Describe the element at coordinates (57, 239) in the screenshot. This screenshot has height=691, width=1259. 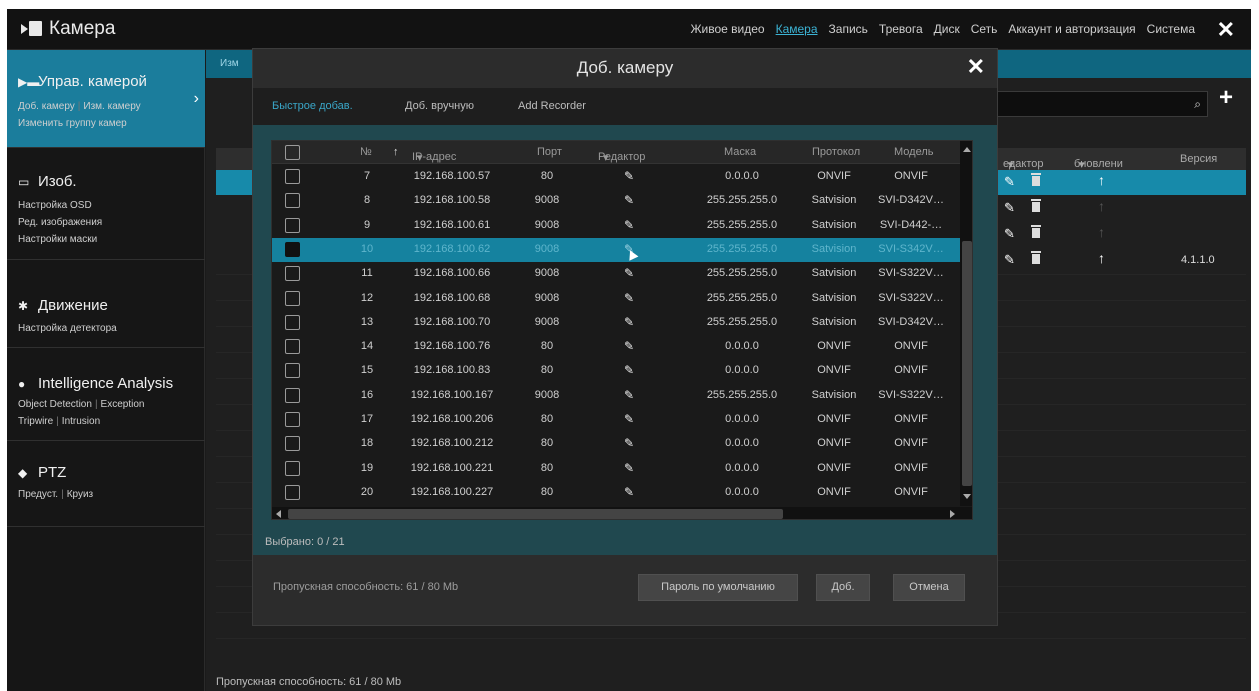
I see `sidebar-link-mask: Настройки маски` at that location.